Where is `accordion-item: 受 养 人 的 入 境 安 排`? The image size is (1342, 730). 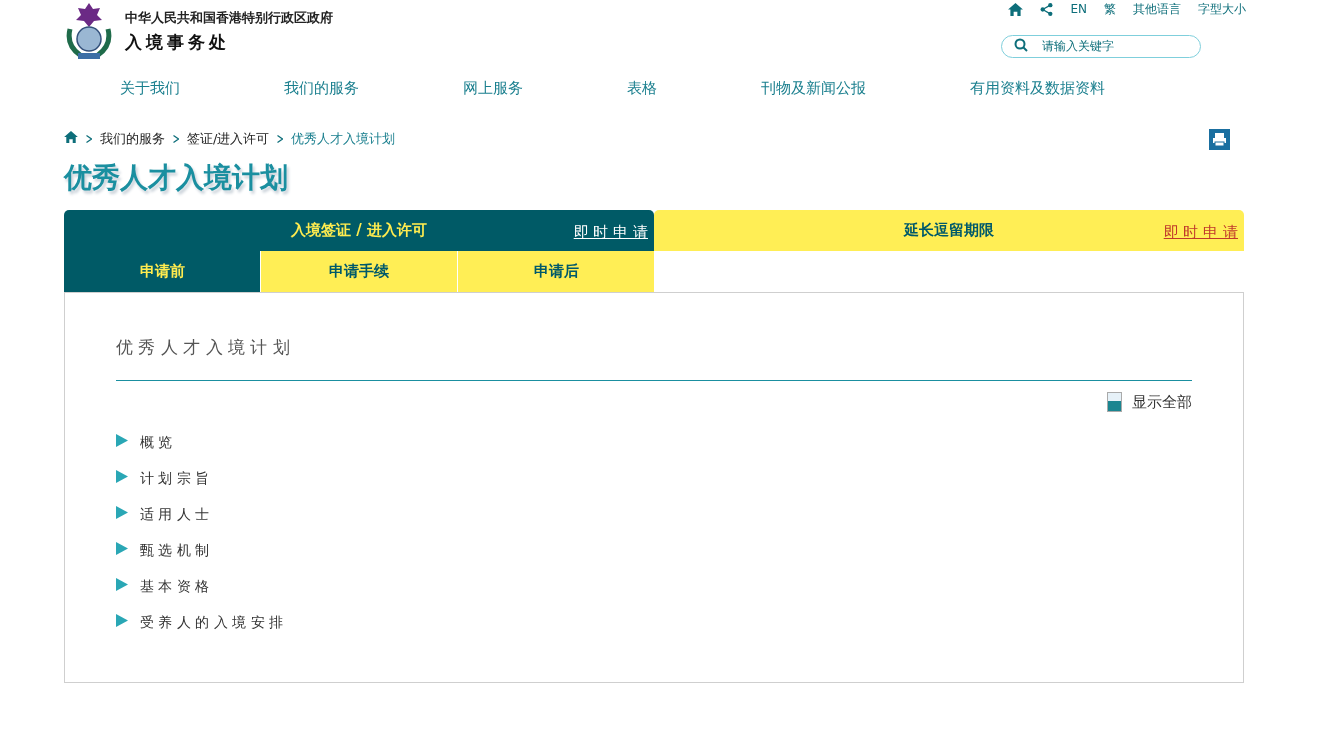 accordion-item: 受 养 人 的 入 境 安 排 is located at coordinates (654, 622).